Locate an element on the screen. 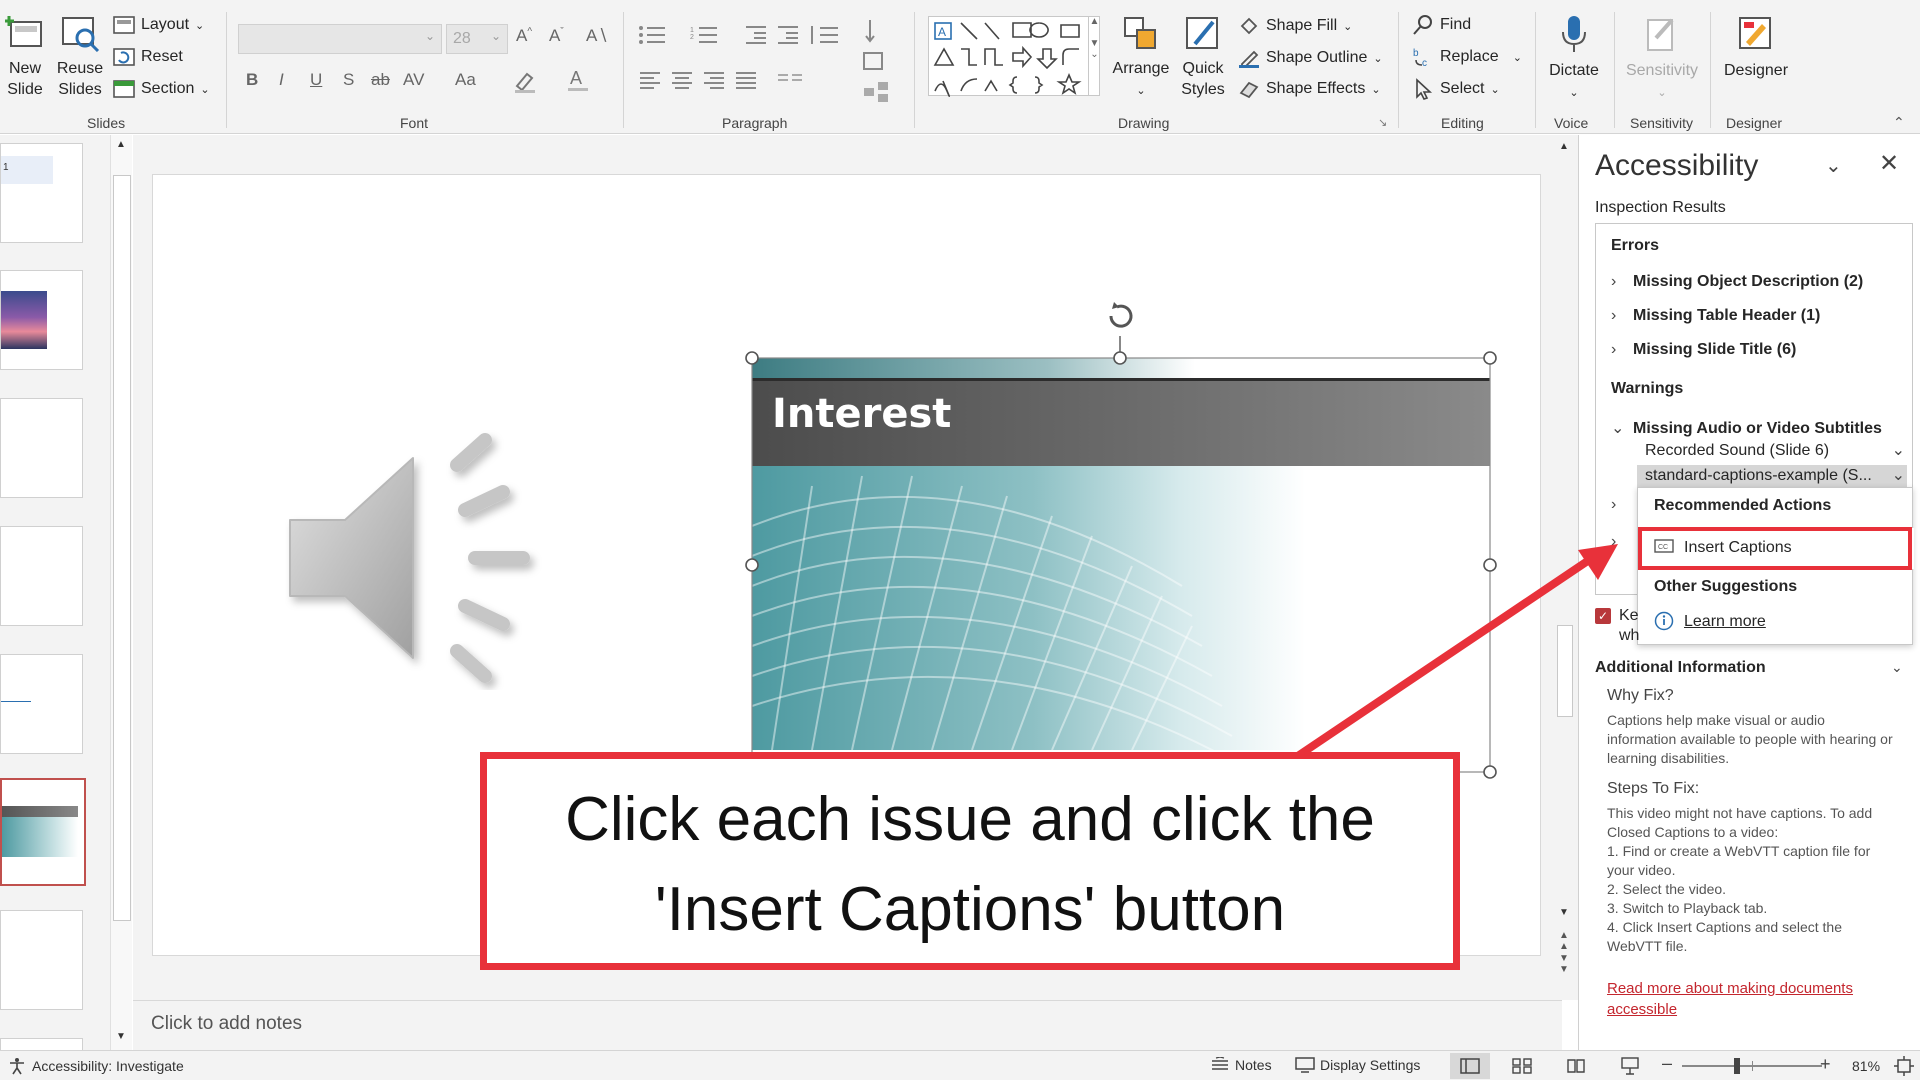 The width and height of the screenshot is (1920, 1080). align-right-icon is located at coordinates (714, 82).